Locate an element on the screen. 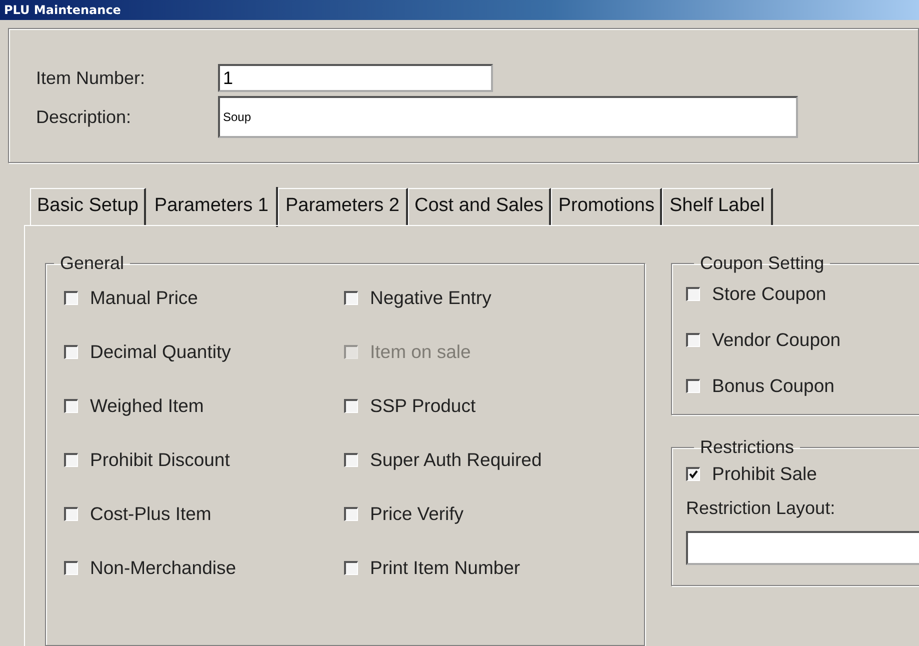  check-icon is located at coordinates (693, 474).